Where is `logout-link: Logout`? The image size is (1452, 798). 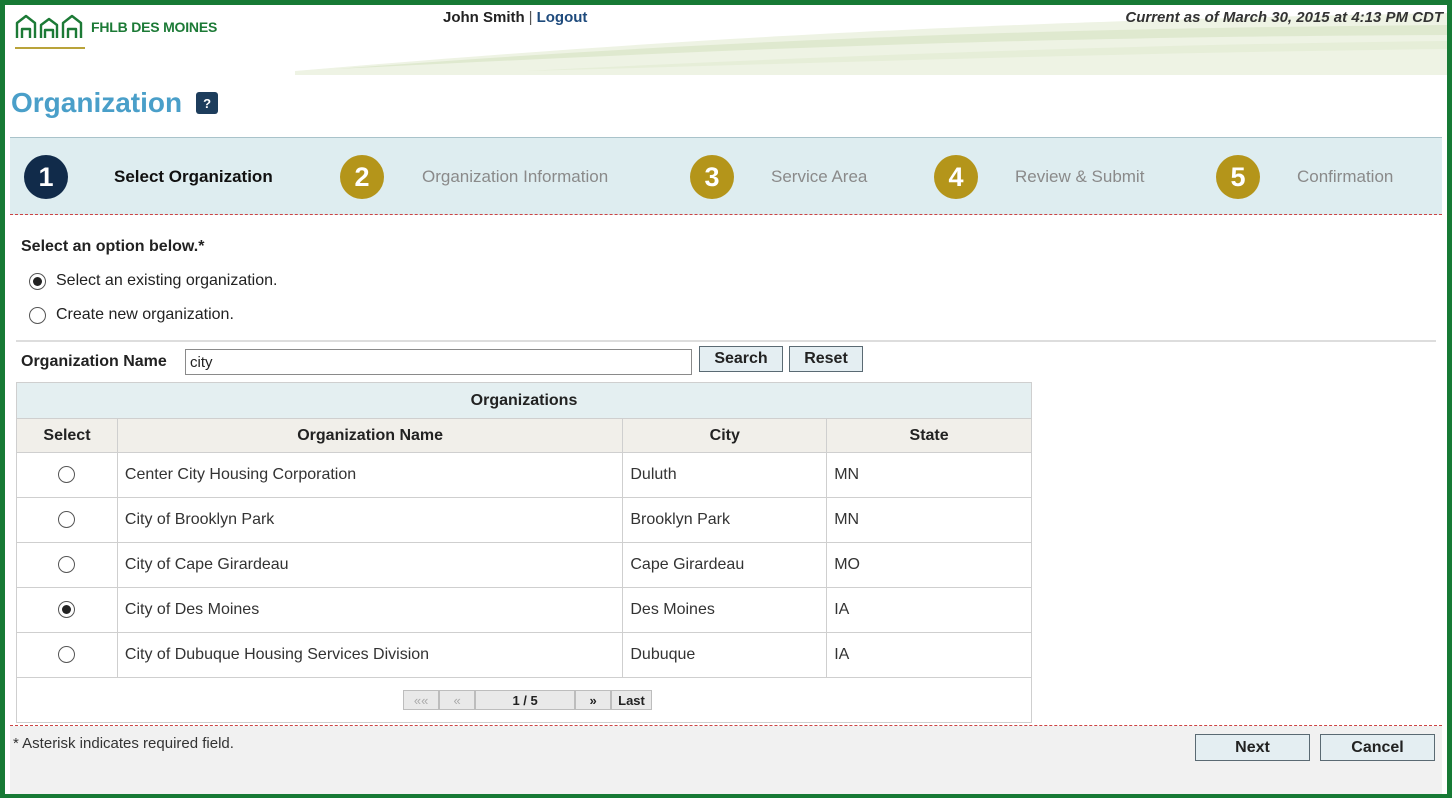 logout-link: Logout is located at coordinates (562, 17).